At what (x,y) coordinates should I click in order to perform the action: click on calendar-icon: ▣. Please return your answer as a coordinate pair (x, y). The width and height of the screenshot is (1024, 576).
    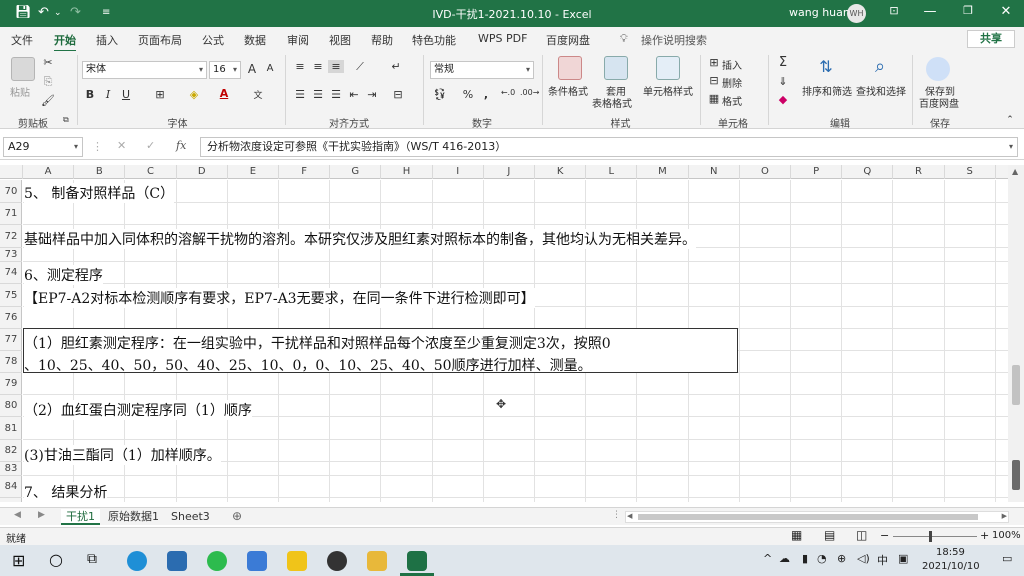
    Looking at the image, I should click on (903, 558).